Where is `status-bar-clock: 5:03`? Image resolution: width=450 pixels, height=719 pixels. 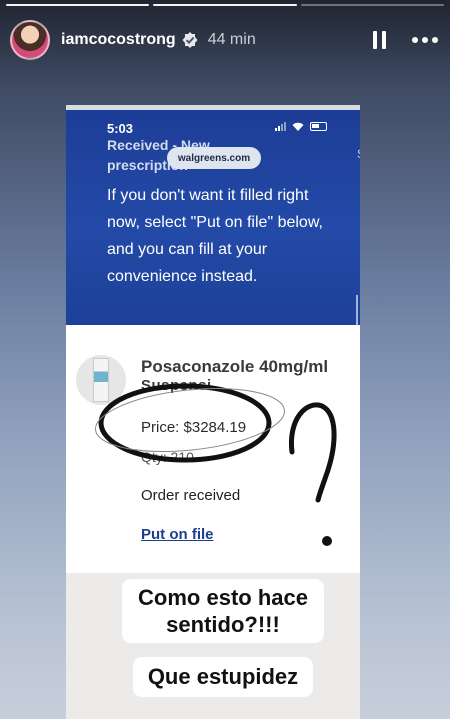
status-bar-clock: 5:03 is located at coordinates (120, 128).